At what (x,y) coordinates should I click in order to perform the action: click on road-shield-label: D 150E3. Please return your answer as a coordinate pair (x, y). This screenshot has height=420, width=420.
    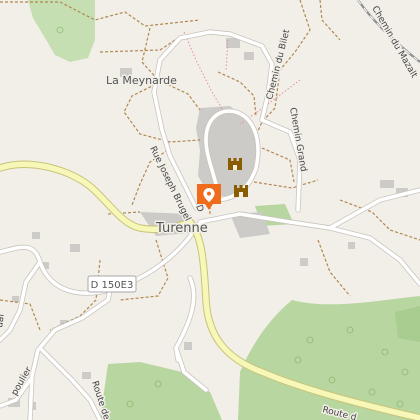
    Looking at the image, I should click on (112, 285).